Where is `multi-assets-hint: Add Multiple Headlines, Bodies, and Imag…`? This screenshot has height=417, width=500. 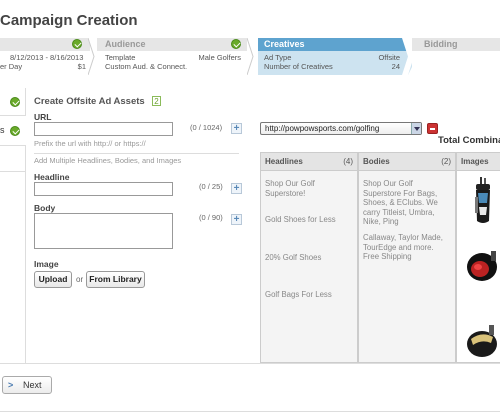 multi-assets-hint: Add Multiple Headlines, Bodies, and Imag… is located at coordinates (108, 160).